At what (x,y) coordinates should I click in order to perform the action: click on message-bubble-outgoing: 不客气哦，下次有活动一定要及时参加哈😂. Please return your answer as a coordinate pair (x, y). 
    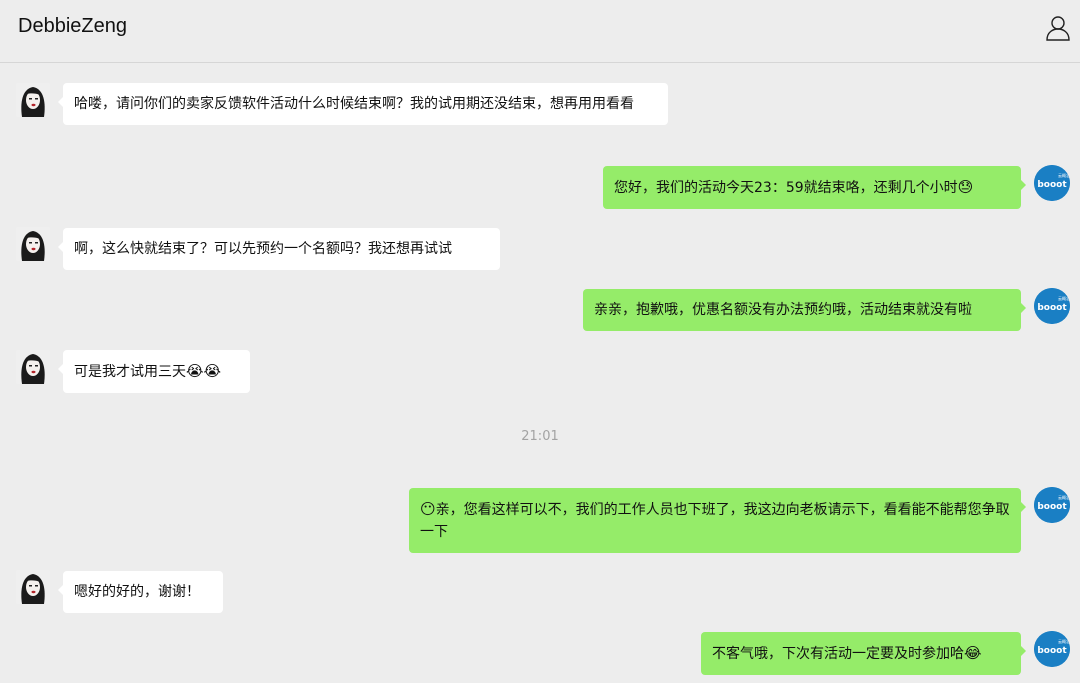
    Looking at the image, I should click on (863, 653).